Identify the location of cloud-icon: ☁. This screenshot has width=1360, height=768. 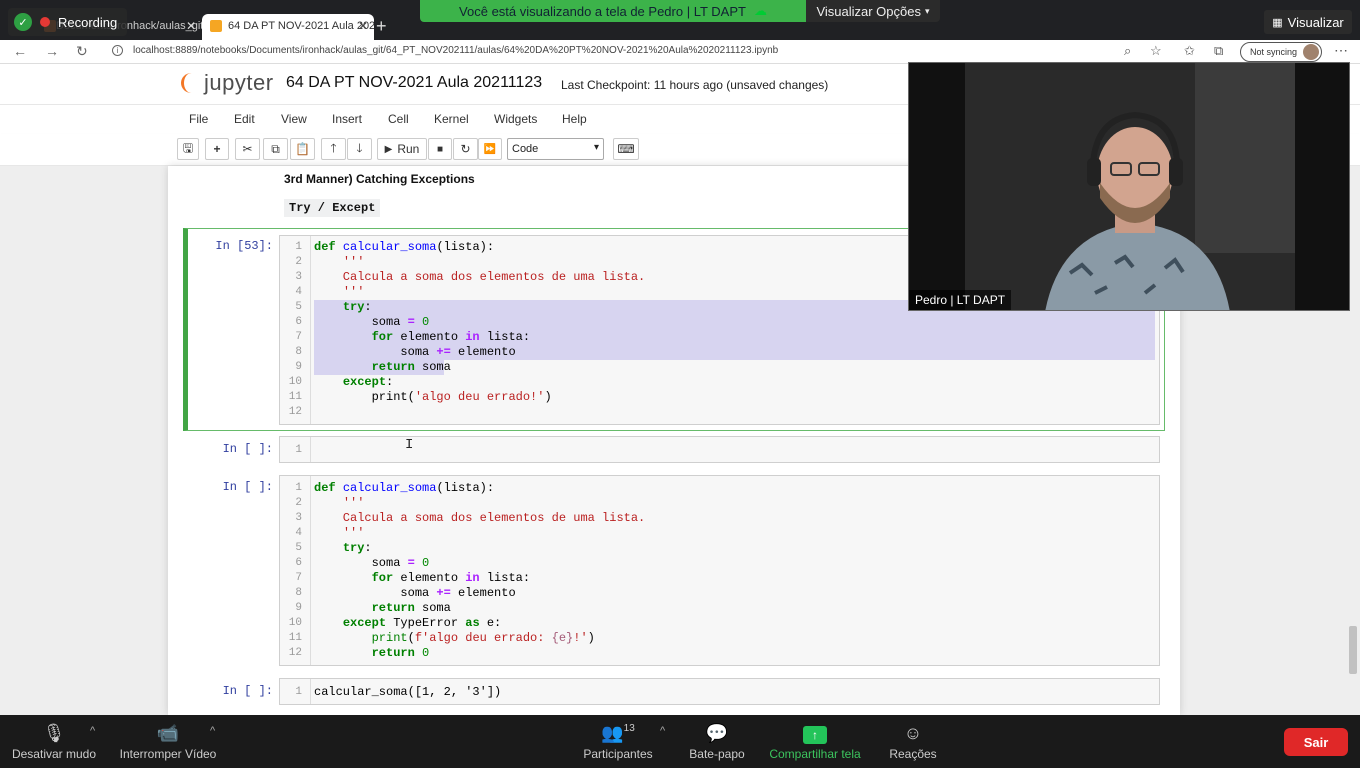
(760, 10).